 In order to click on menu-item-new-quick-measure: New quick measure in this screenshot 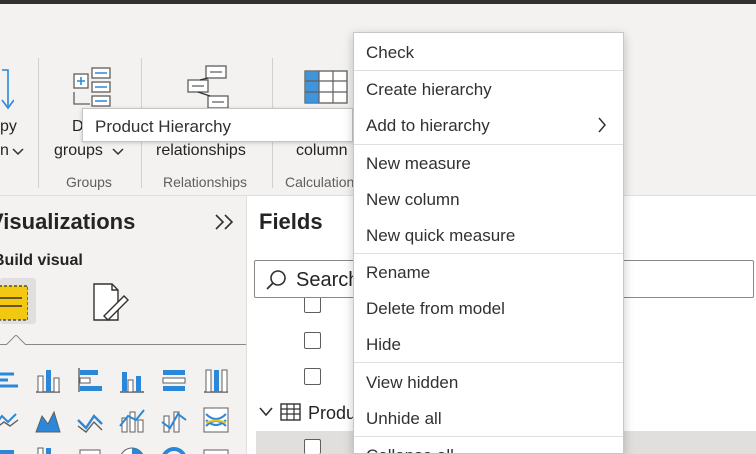, I will do `click(488, 235)`.